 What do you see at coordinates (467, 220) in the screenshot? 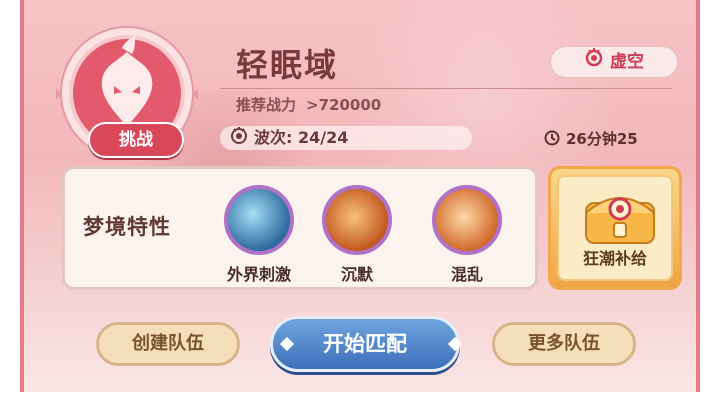
I see `chaos-icon` at bounding box center [467, 220].